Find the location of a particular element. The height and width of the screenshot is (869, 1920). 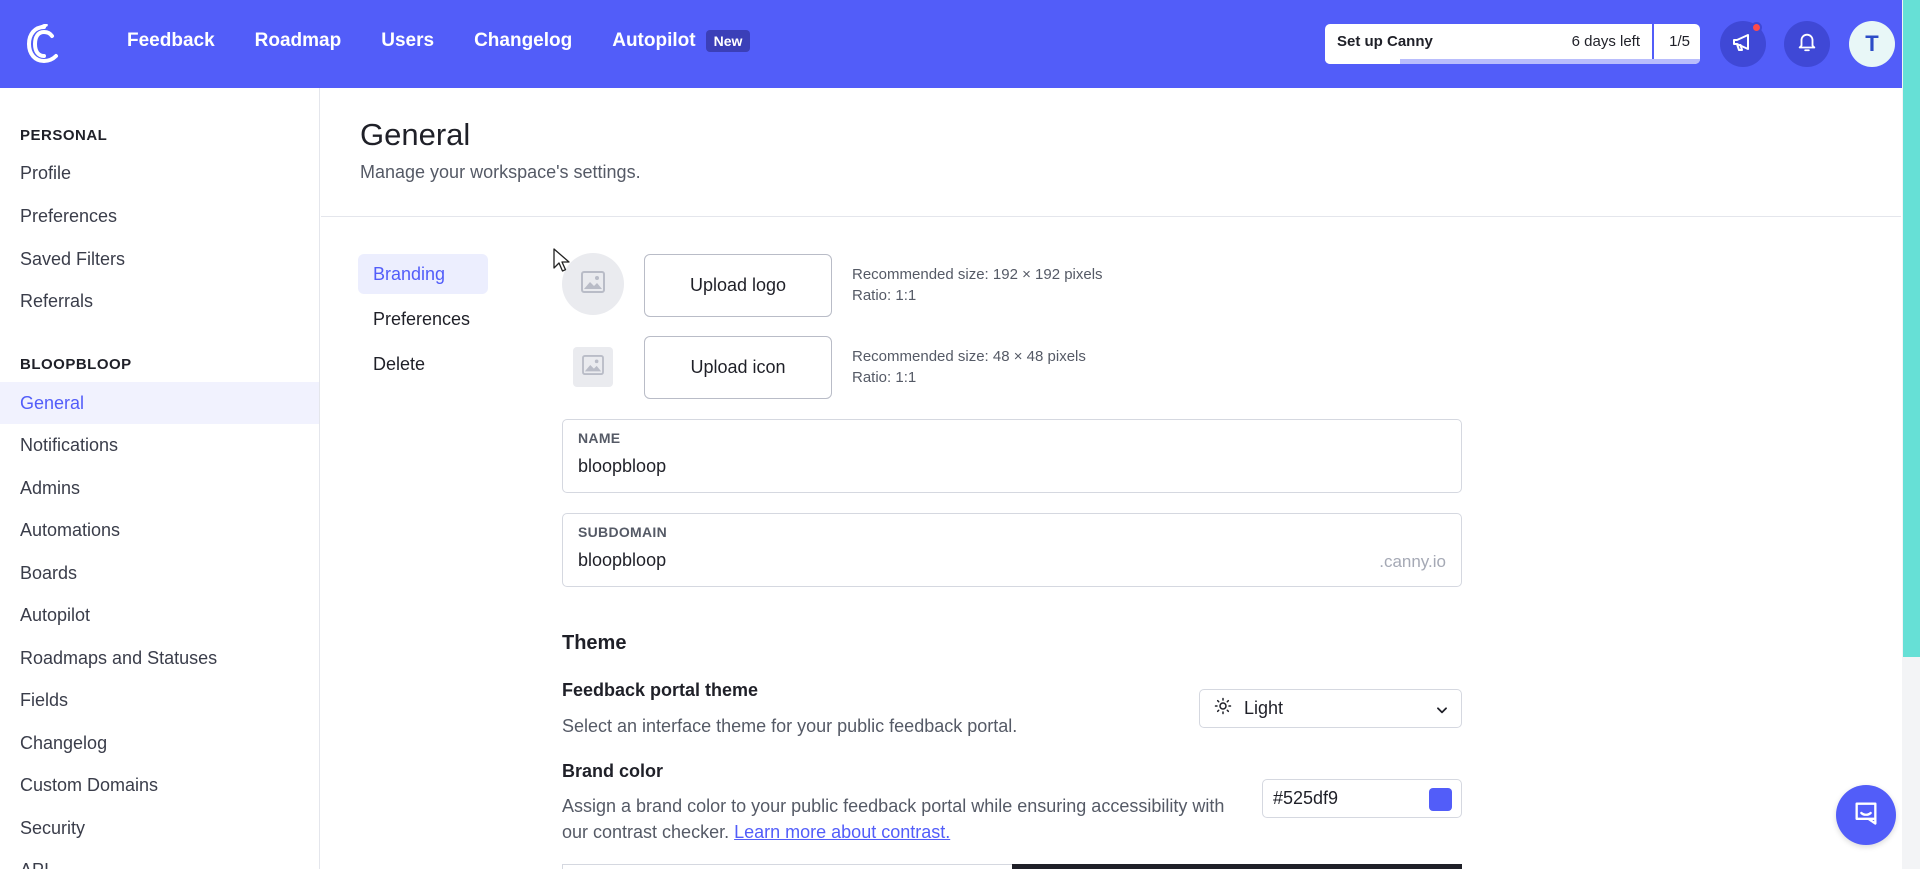

name-input is located at coordinates (988, 466).